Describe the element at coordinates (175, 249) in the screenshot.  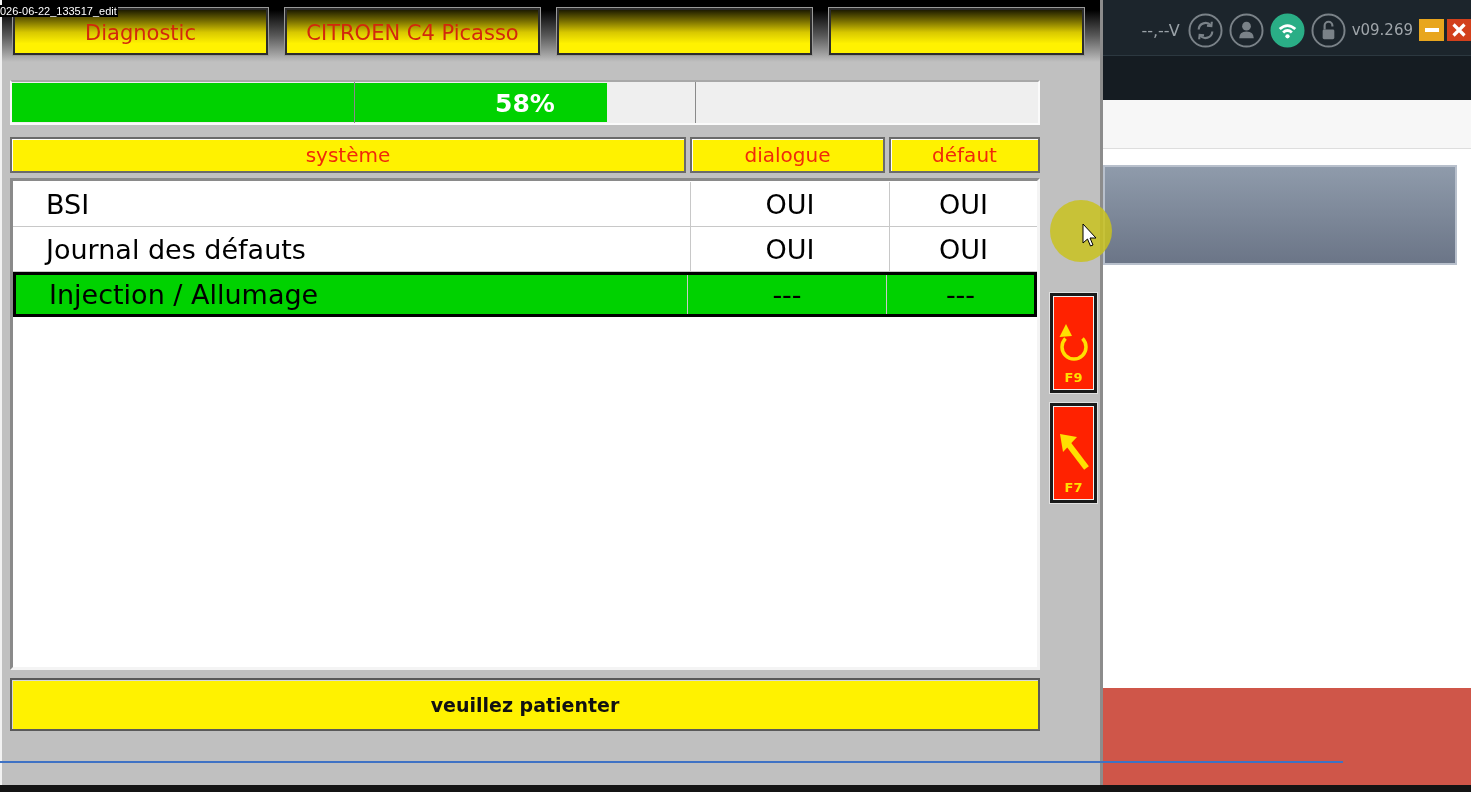
I see `table-cell-text: Journal des défauts` at that location.